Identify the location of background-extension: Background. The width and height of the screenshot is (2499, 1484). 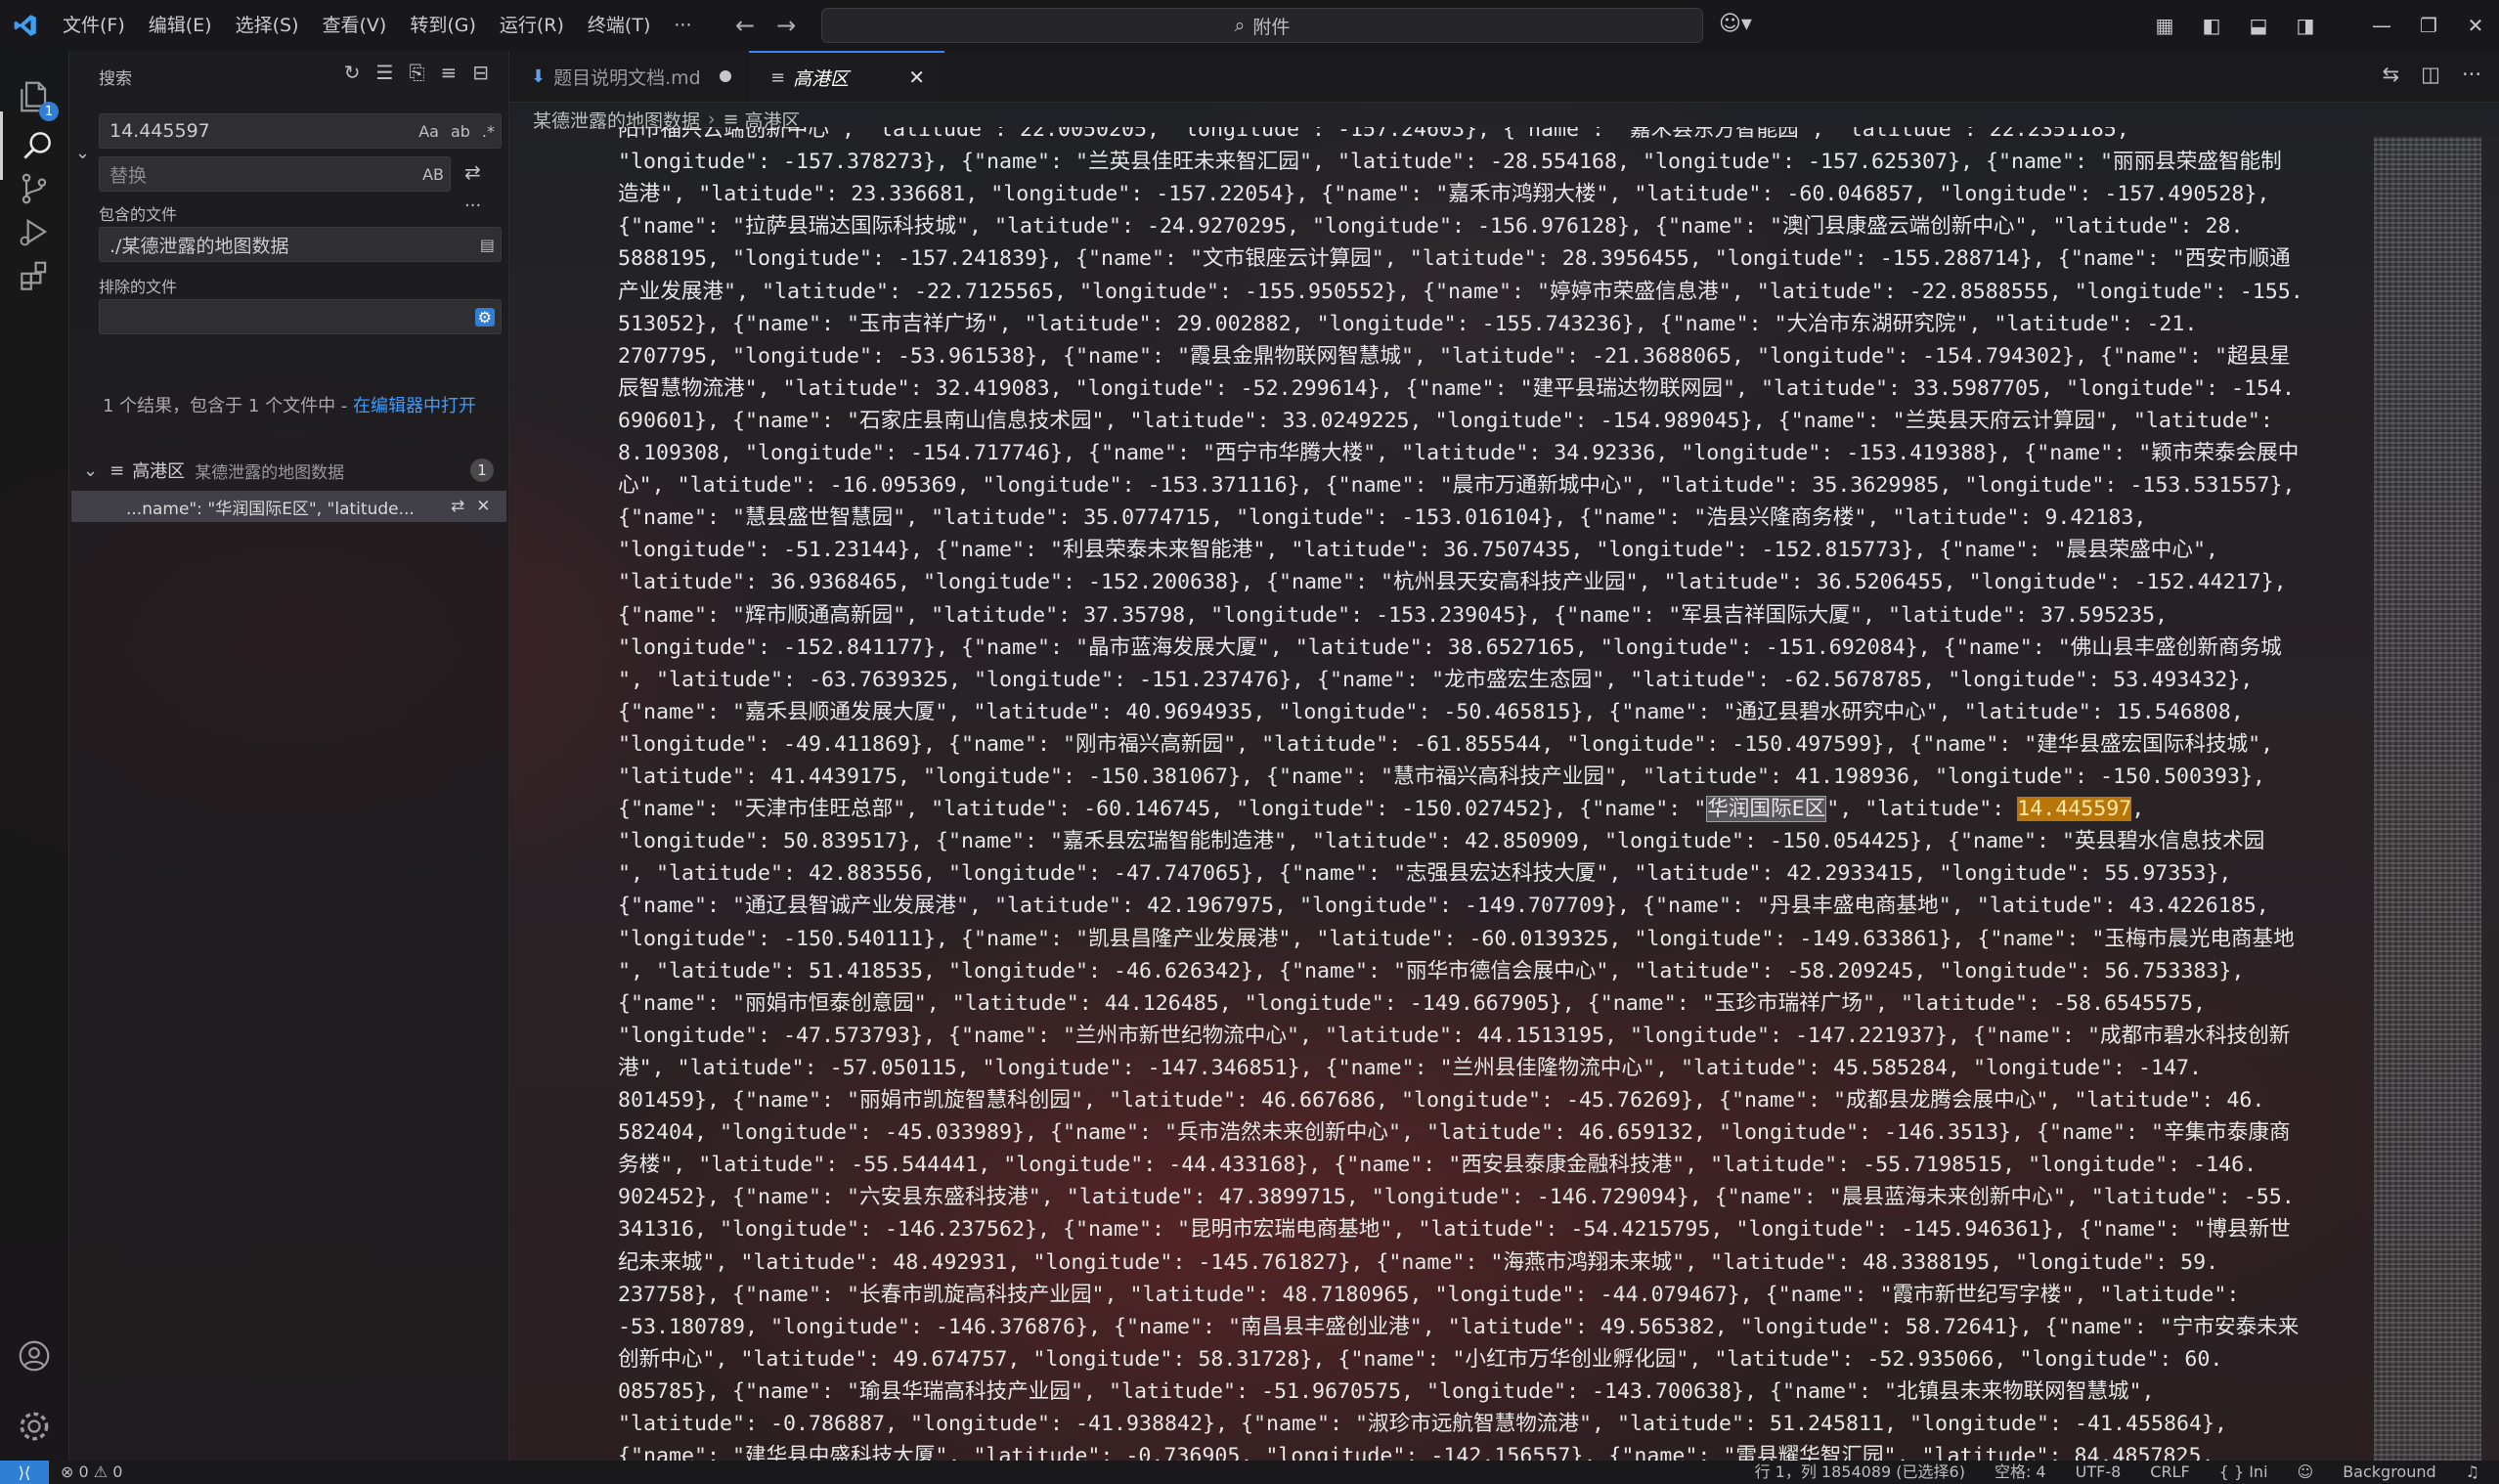
(2389, 1472).